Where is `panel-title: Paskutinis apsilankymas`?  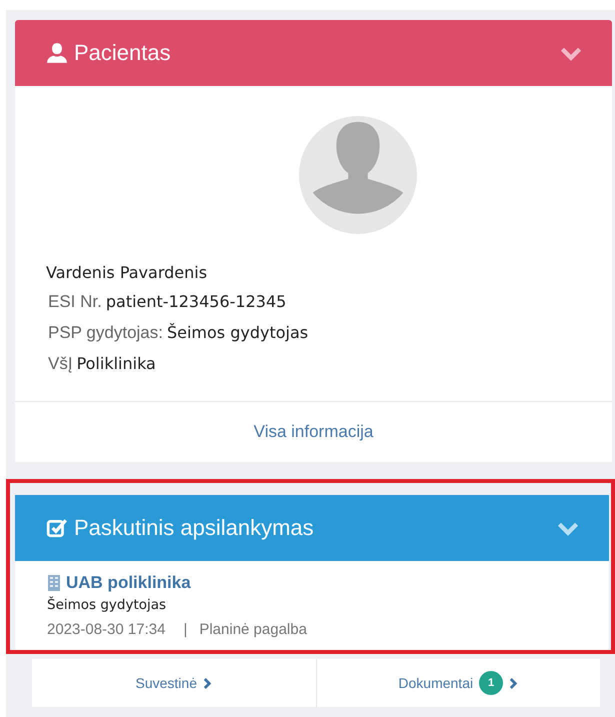 panel-title: Paskutinis apsilankymas is located at coordinates (194, 528).